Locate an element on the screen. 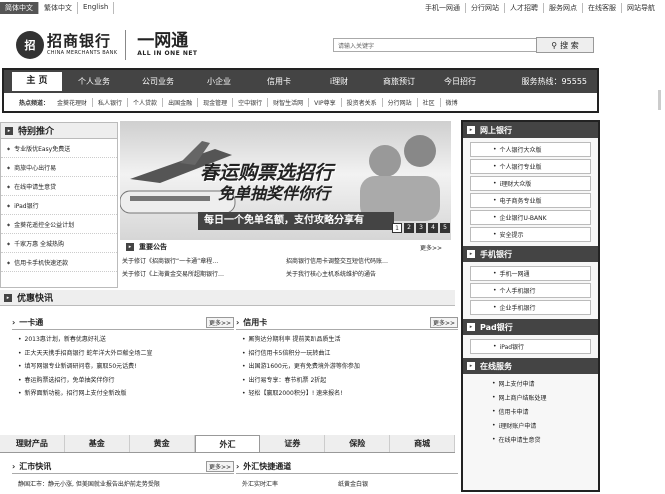 The image size is (665, 494). tab-wealth-products: 理财产品 is located at coordinates (32, 443).